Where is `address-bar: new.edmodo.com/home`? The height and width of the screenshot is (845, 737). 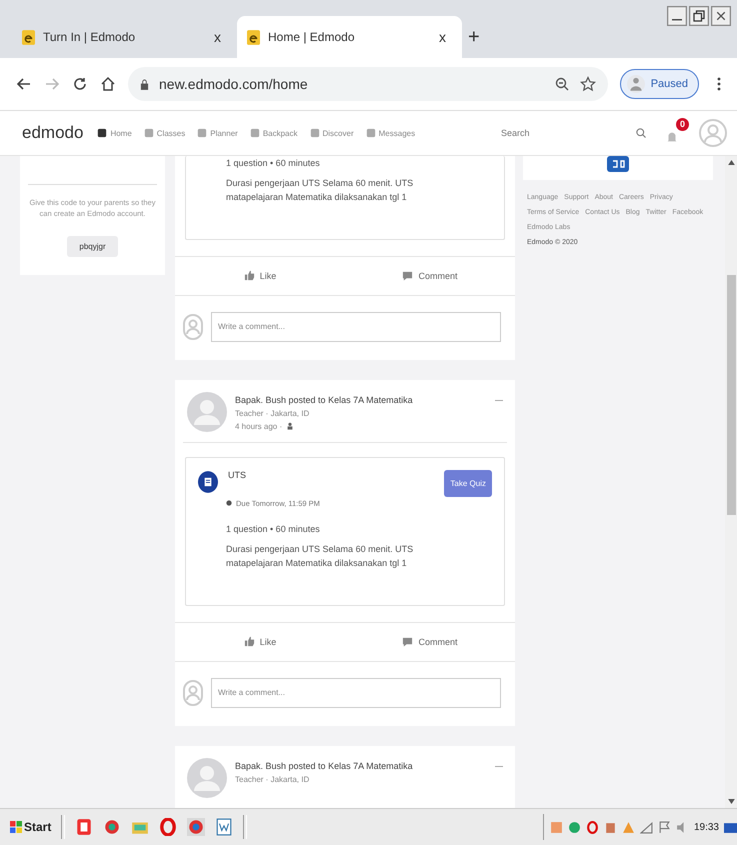 address-bar: new.edmodo.com/home is located at coordinates (368, 84).